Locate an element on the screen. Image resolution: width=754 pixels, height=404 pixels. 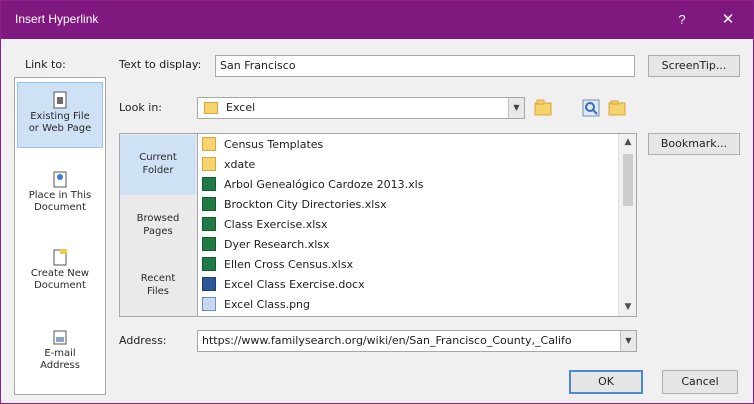
link-to-create-new: Create New Document is located at coordinates (60, 279).